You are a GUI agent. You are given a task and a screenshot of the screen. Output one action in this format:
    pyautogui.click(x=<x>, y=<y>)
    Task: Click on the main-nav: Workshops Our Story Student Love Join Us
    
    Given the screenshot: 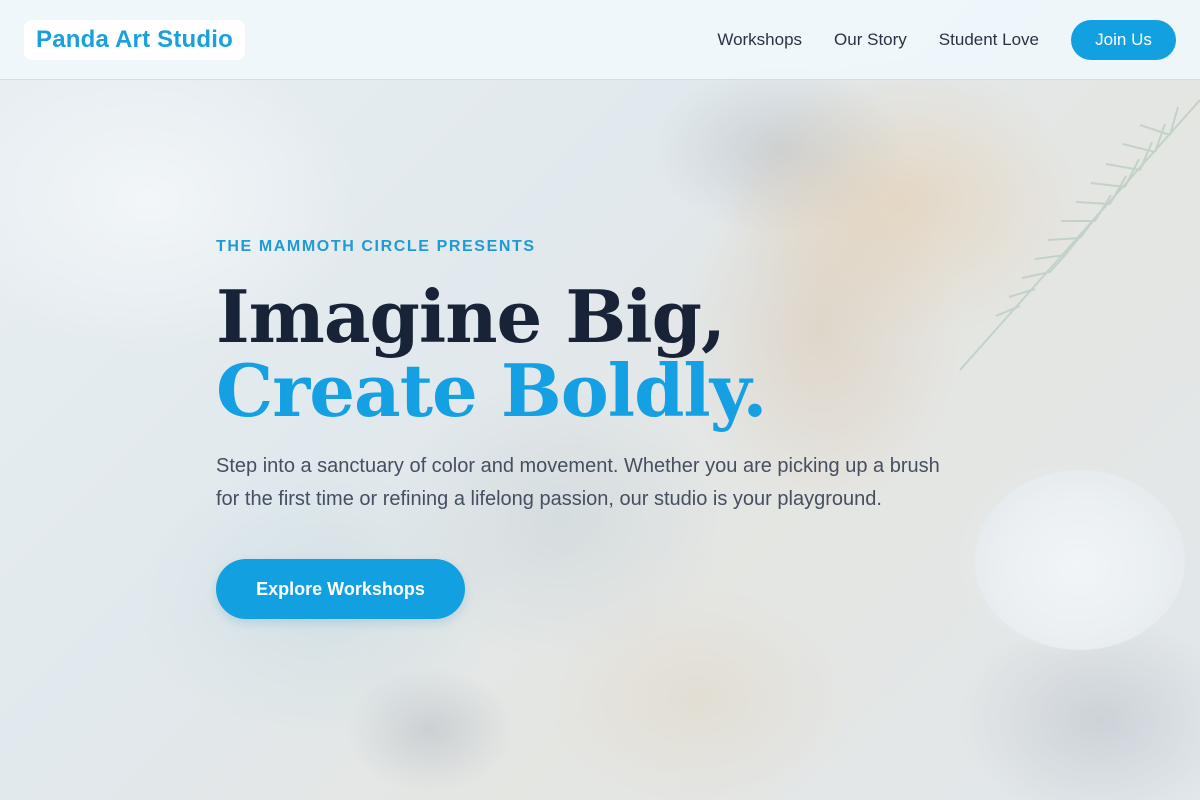 What is the action you would take?
    pyautogui.click(x=930, y=39)
    